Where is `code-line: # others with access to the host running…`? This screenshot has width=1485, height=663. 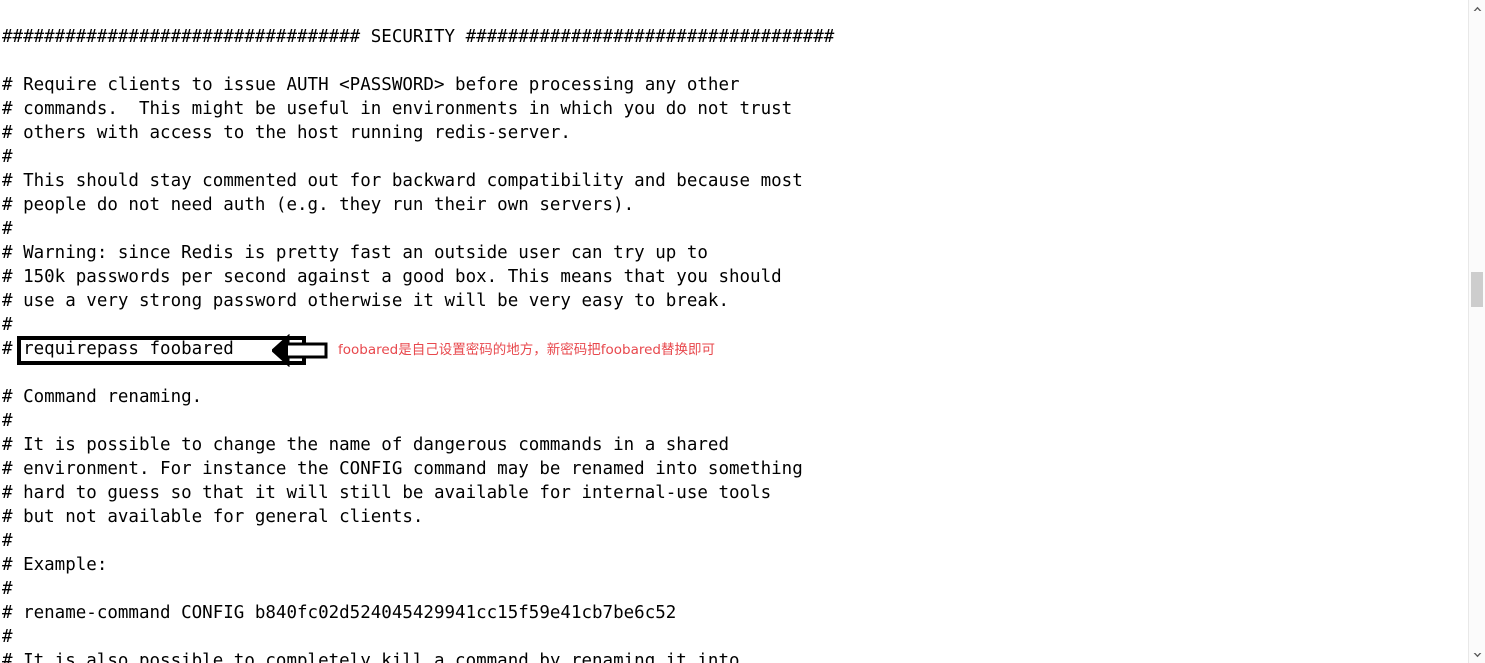
code-line: # others with access to the host running… is located at coordinates (286, 133).